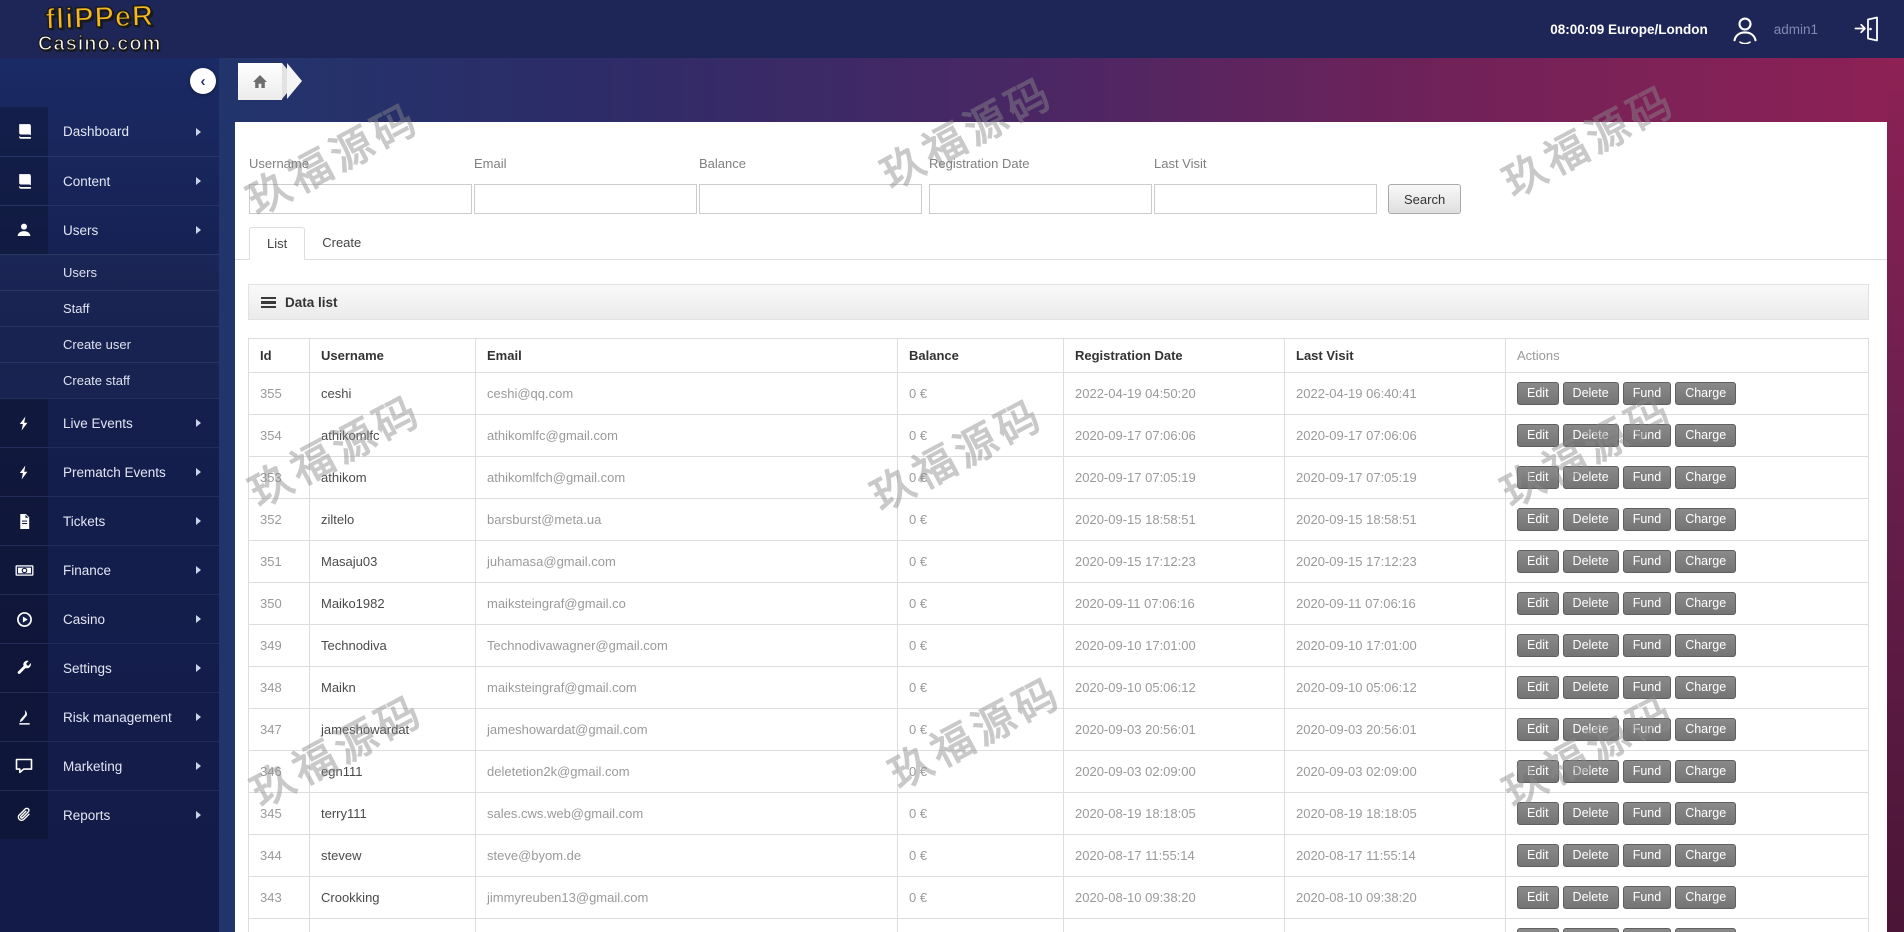 The image size is (1904, 932). What do you see at coordinates (1867, 29) in the screenshot?
I see `logout-door-icon` at bounding box center [1867, 29].